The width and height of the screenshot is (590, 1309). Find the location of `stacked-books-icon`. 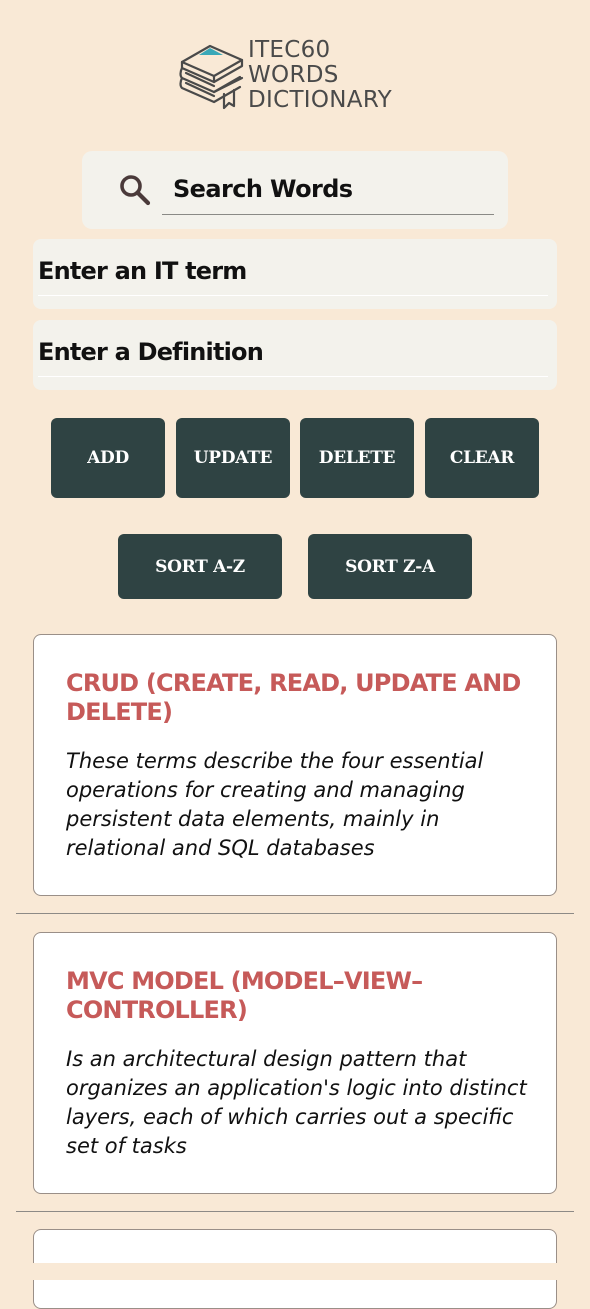

stacked-books-icon is located at coordinates (211, 77).